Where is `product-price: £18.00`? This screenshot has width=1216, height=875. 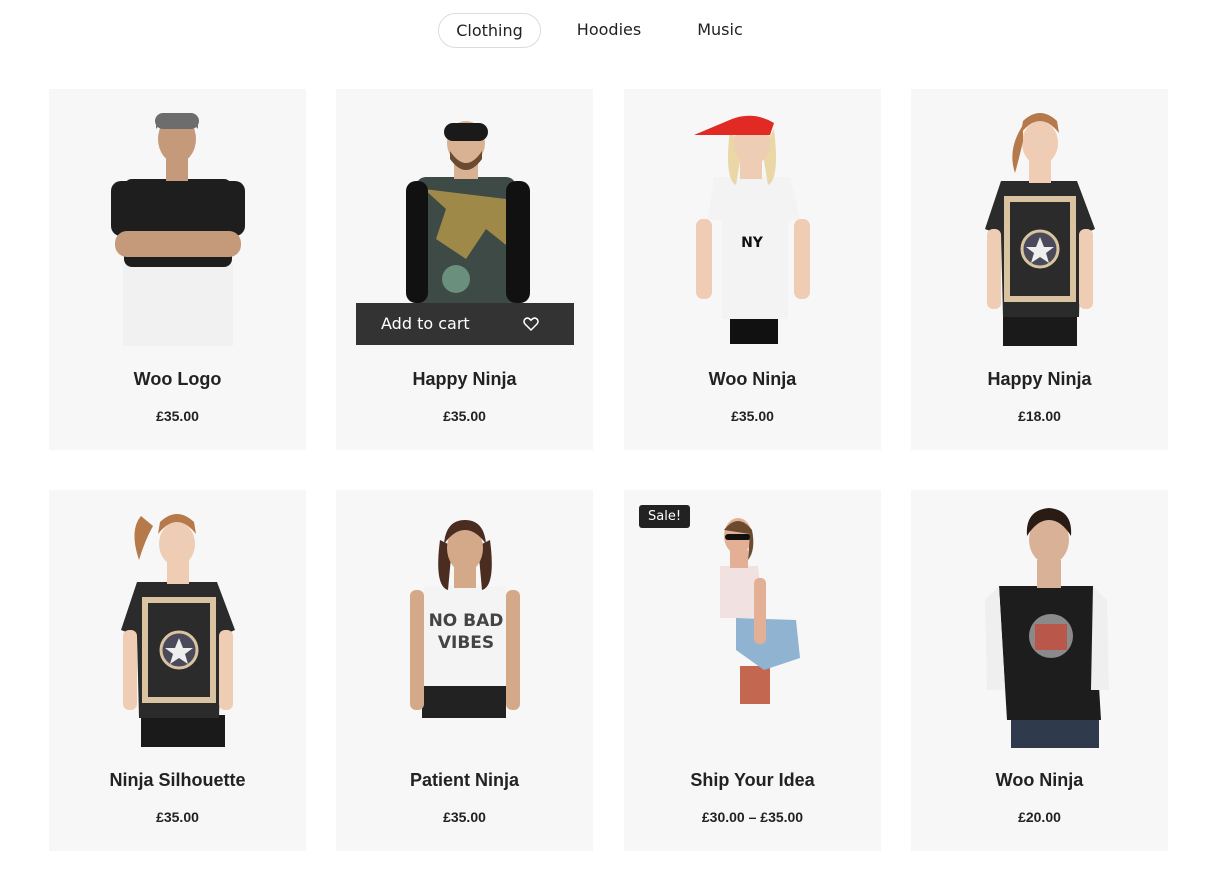
product-price: £18.00 is located at coordinates (1039, 416).